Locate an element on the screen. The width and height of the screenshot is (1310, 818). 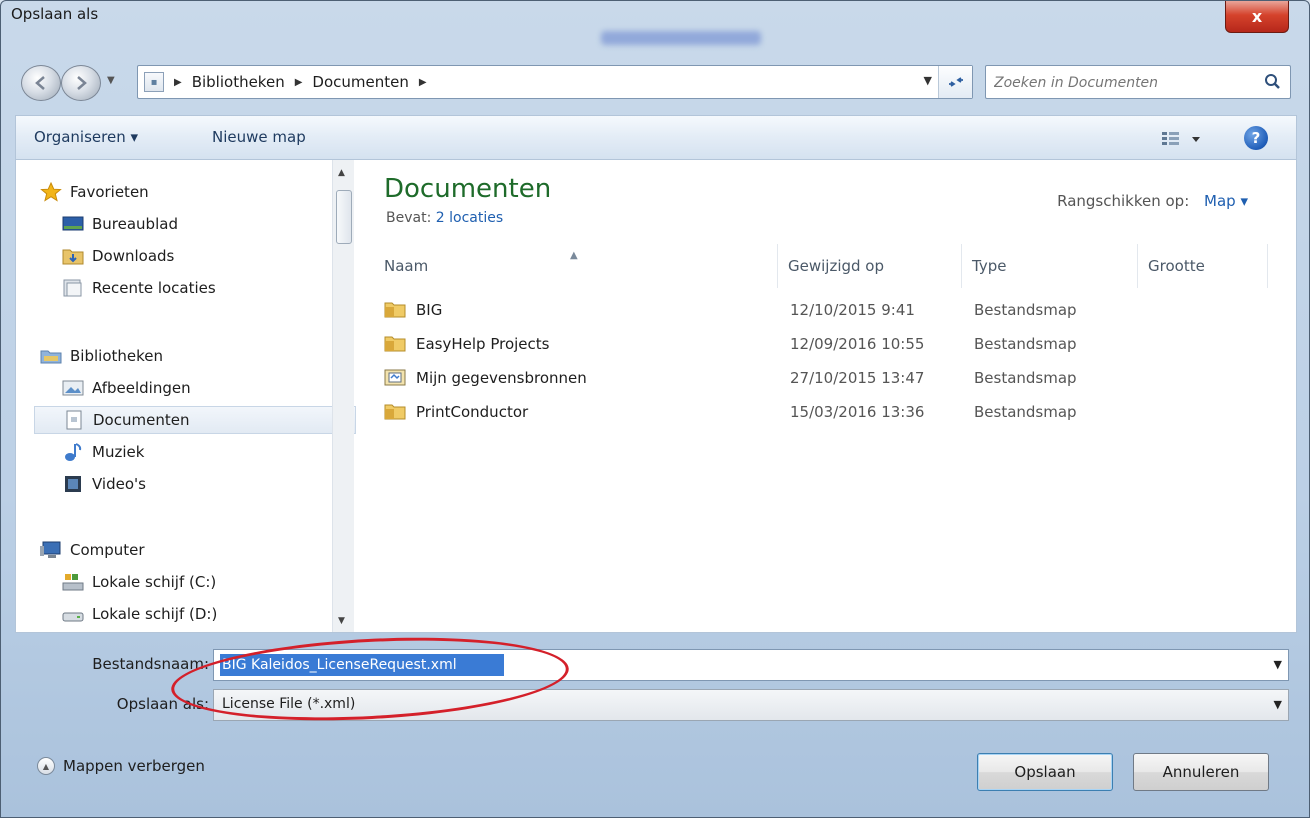
sidebar-item-documents: Documenten is located at coordinates (195, 420).